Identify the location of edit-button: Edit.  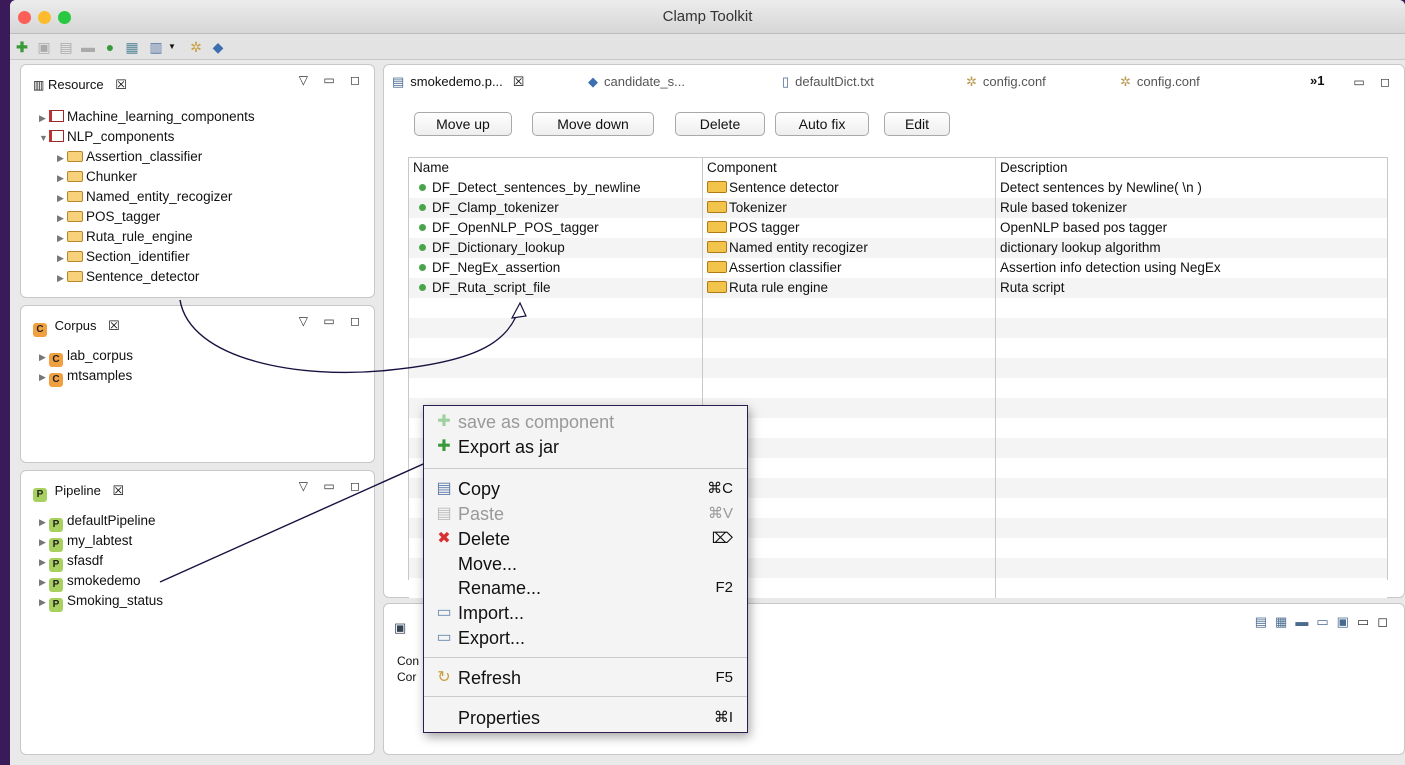
(917, 124).